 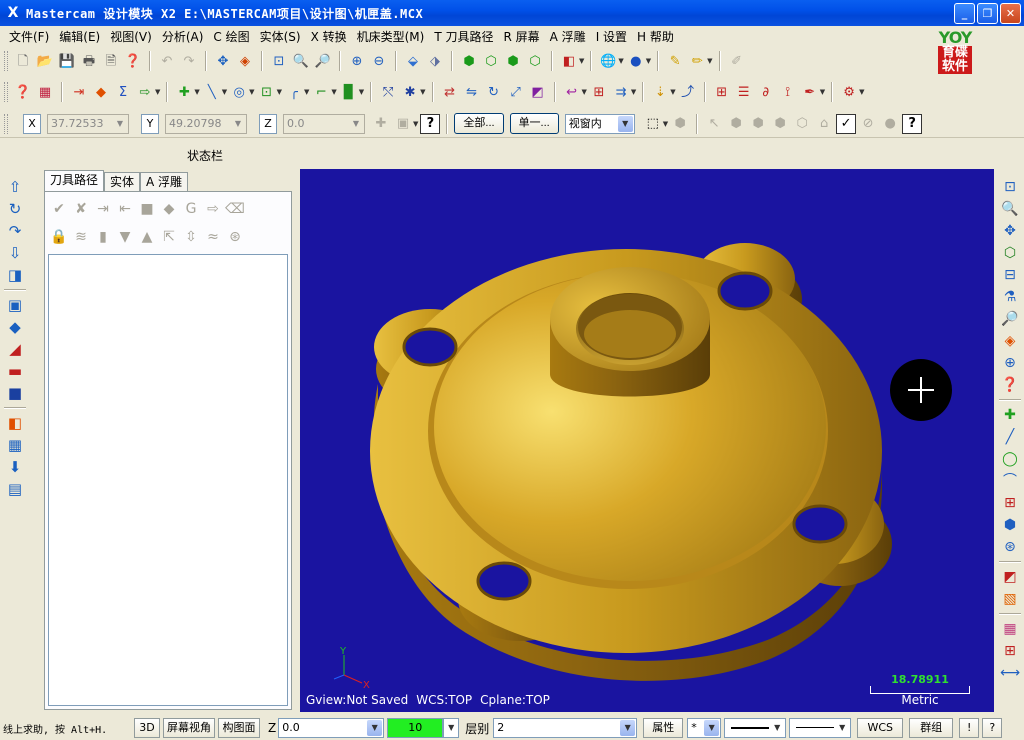 What do you see at coordinates (15, 231) in the screenshot?
I see `sweep-icon: ↷` at bounding box center [15, 231].